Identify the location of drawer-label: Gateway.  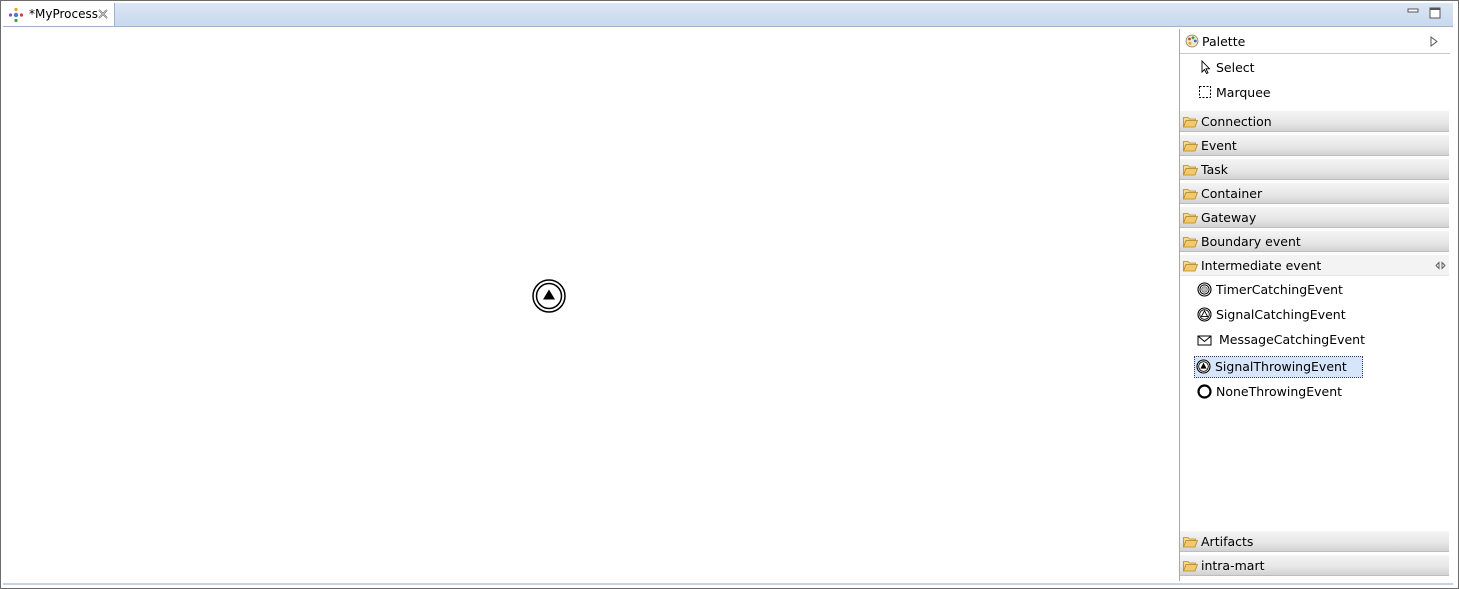
(1229, 217).